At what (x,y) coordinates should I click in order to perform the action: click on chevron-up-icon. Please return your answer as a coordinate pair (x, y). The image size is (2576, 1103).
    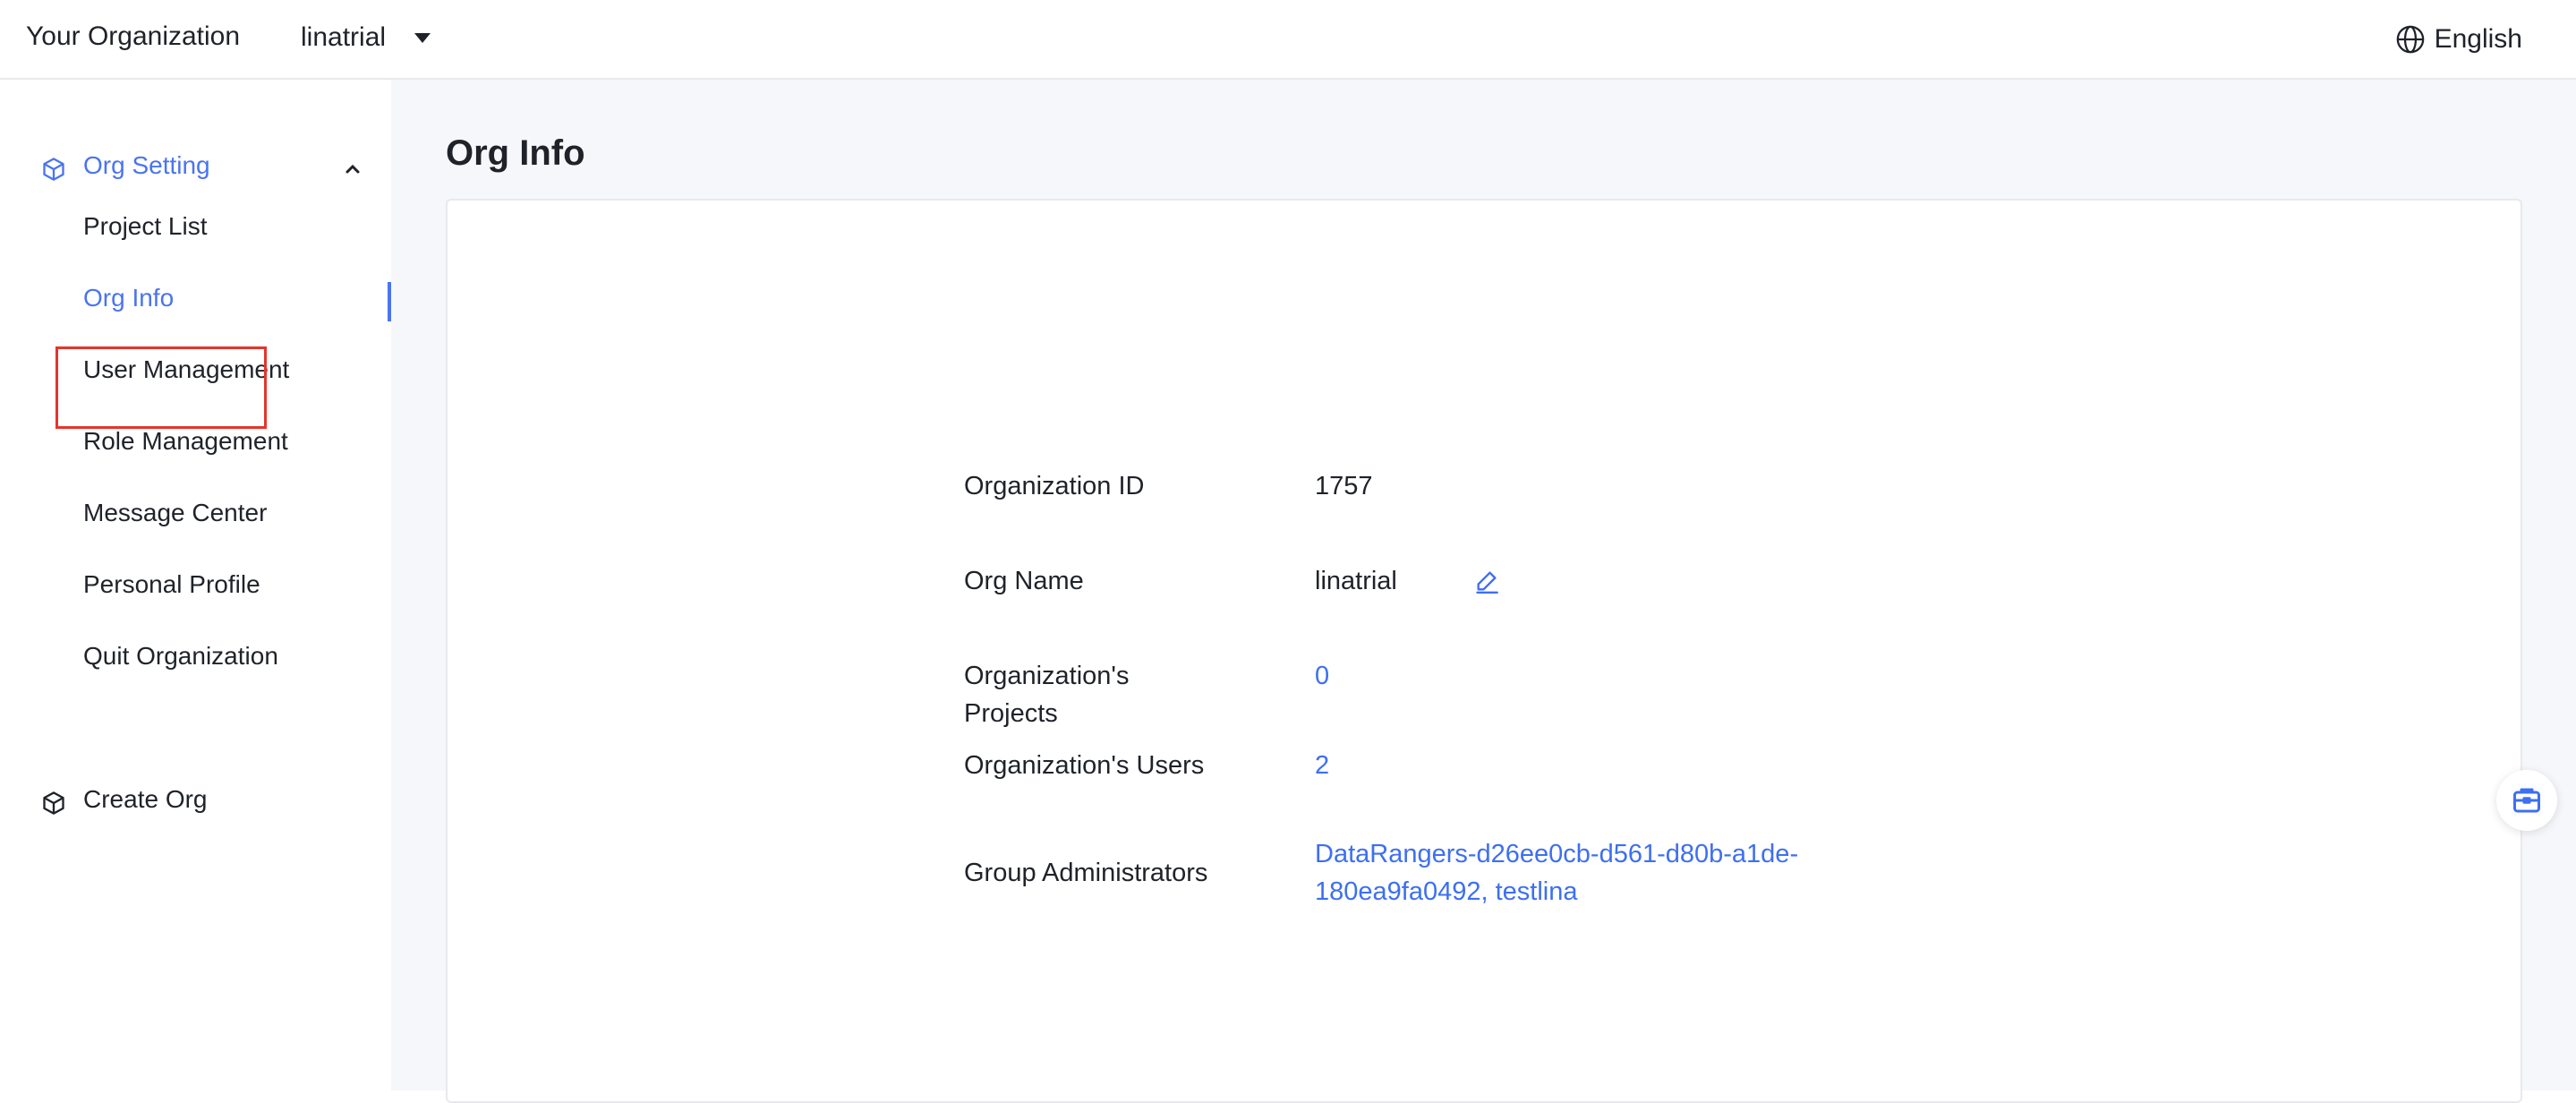
    Looking at the image, I should click on (352, 169).